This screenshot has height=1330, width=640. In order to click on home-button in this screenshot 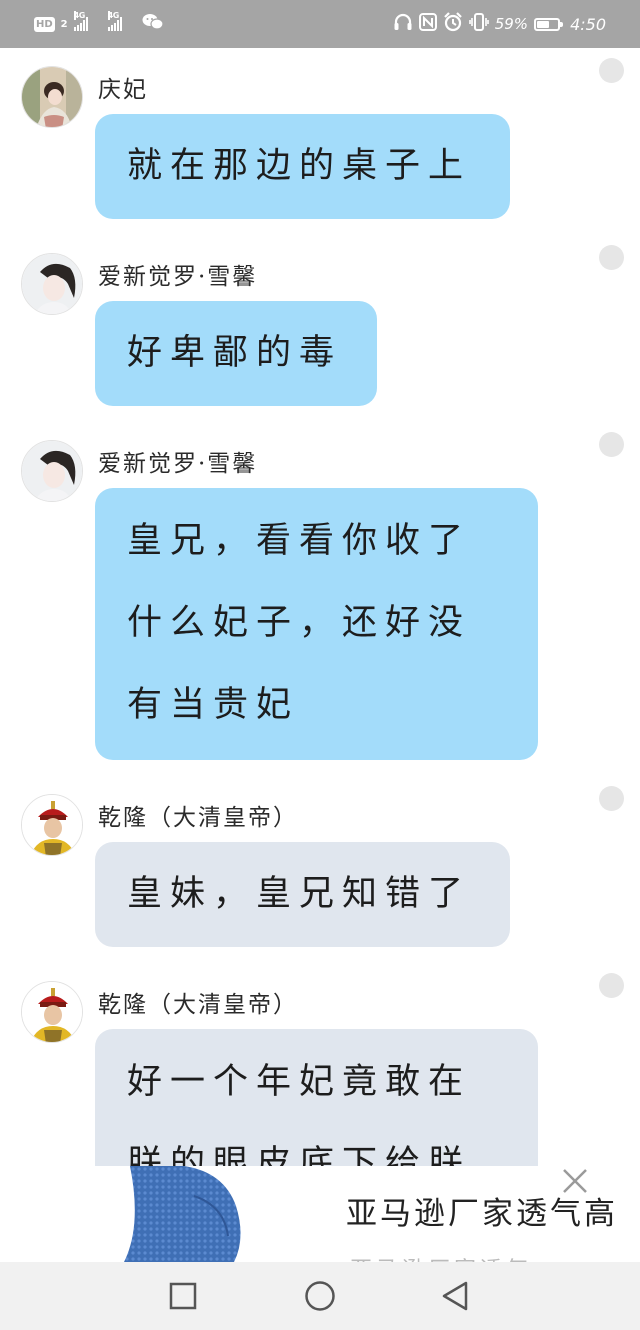, I will do `click(320, 1296)`.